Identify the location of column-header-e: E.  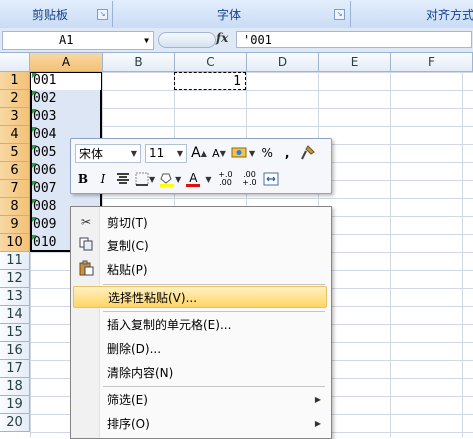
(355, 62).